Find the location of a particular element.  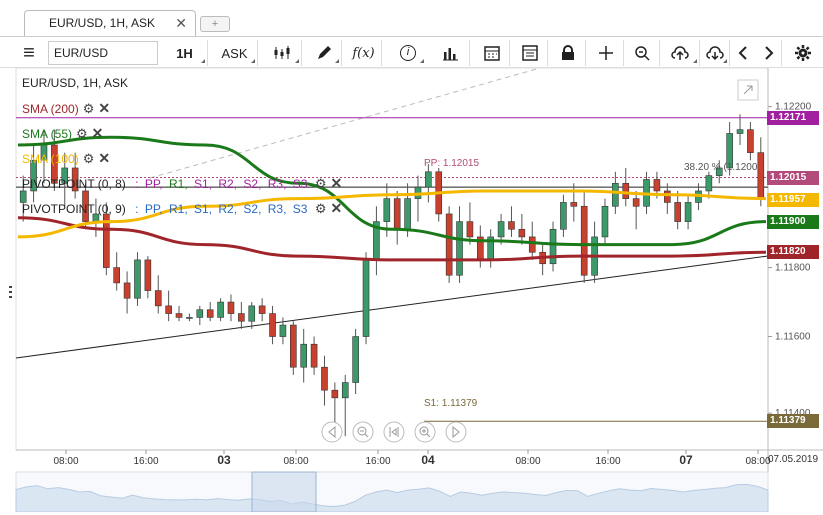

price-tick-label: 1.11800 is located at coordinates (793, 268).